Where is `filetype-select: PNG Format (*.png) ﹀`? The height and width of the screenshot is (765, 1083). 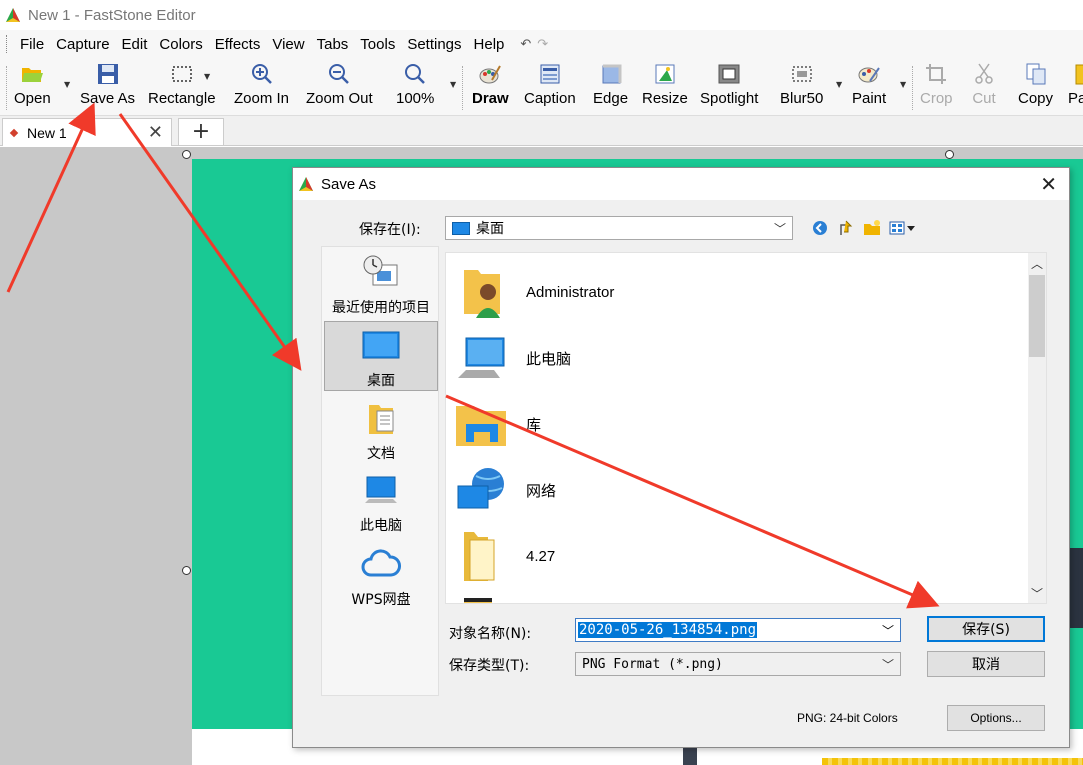
filetype-select: PNG Format (*.png) ﹀ is located at coordinates (738, 664).